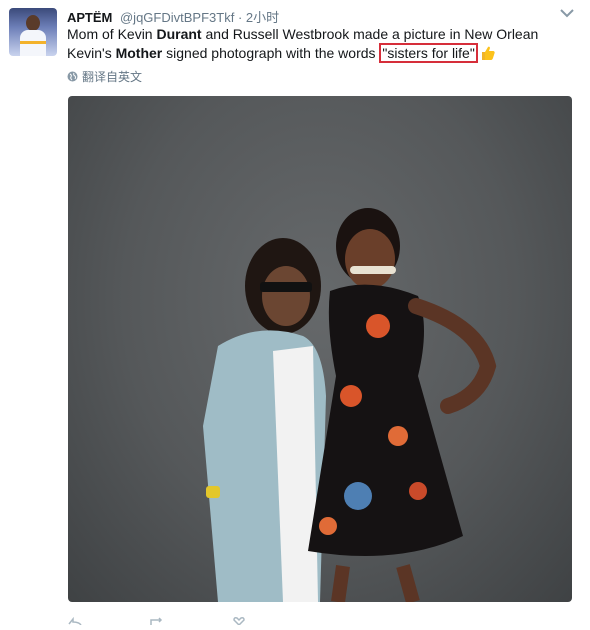 This screenshot has height=630, width=590. What do you see at coordinates (567, 13) in the screenshot?
I see `chevron-down-icon` at bounding box center [567, 13].